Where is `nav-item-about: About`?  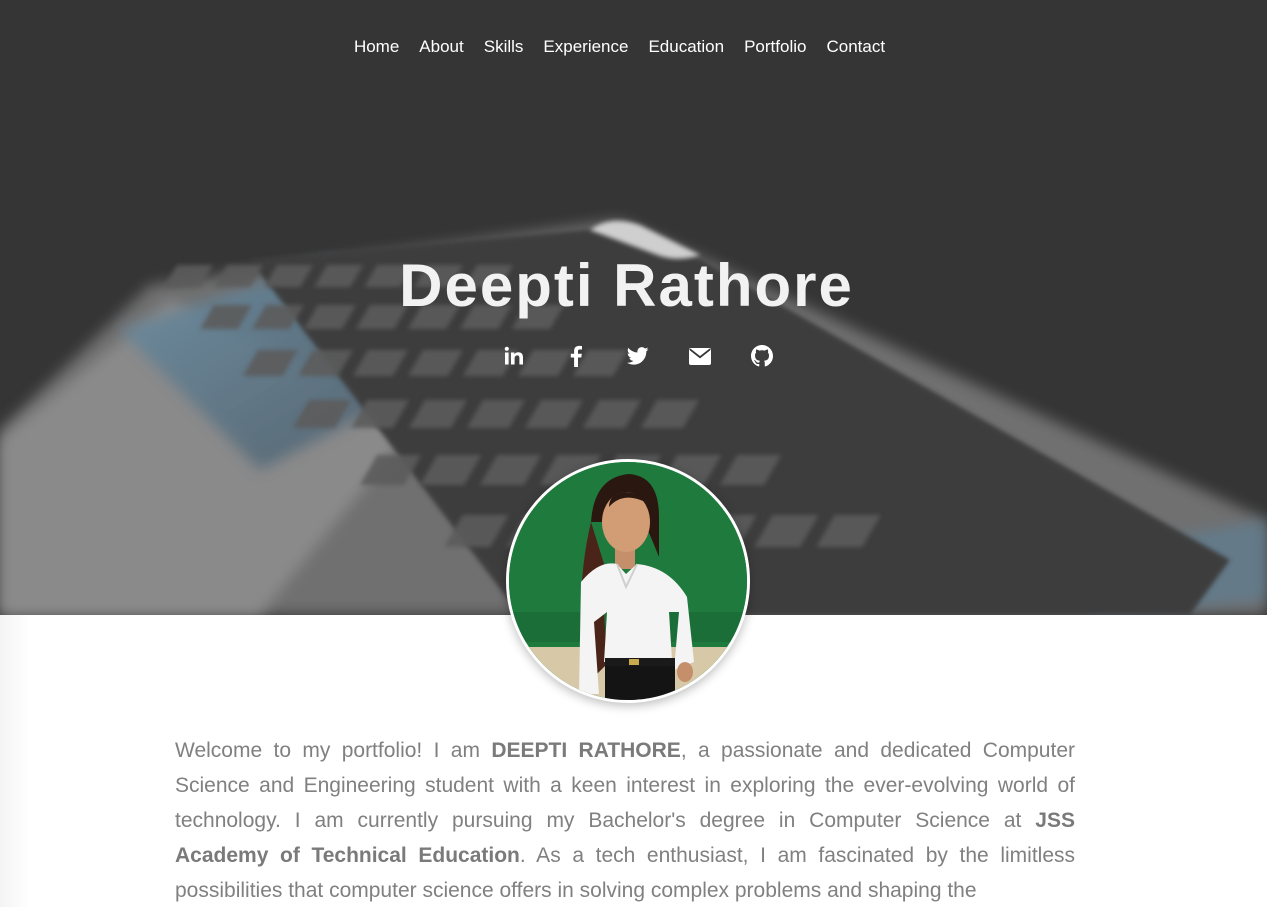 nav-item-about: About is located at coordinates (441, 47).